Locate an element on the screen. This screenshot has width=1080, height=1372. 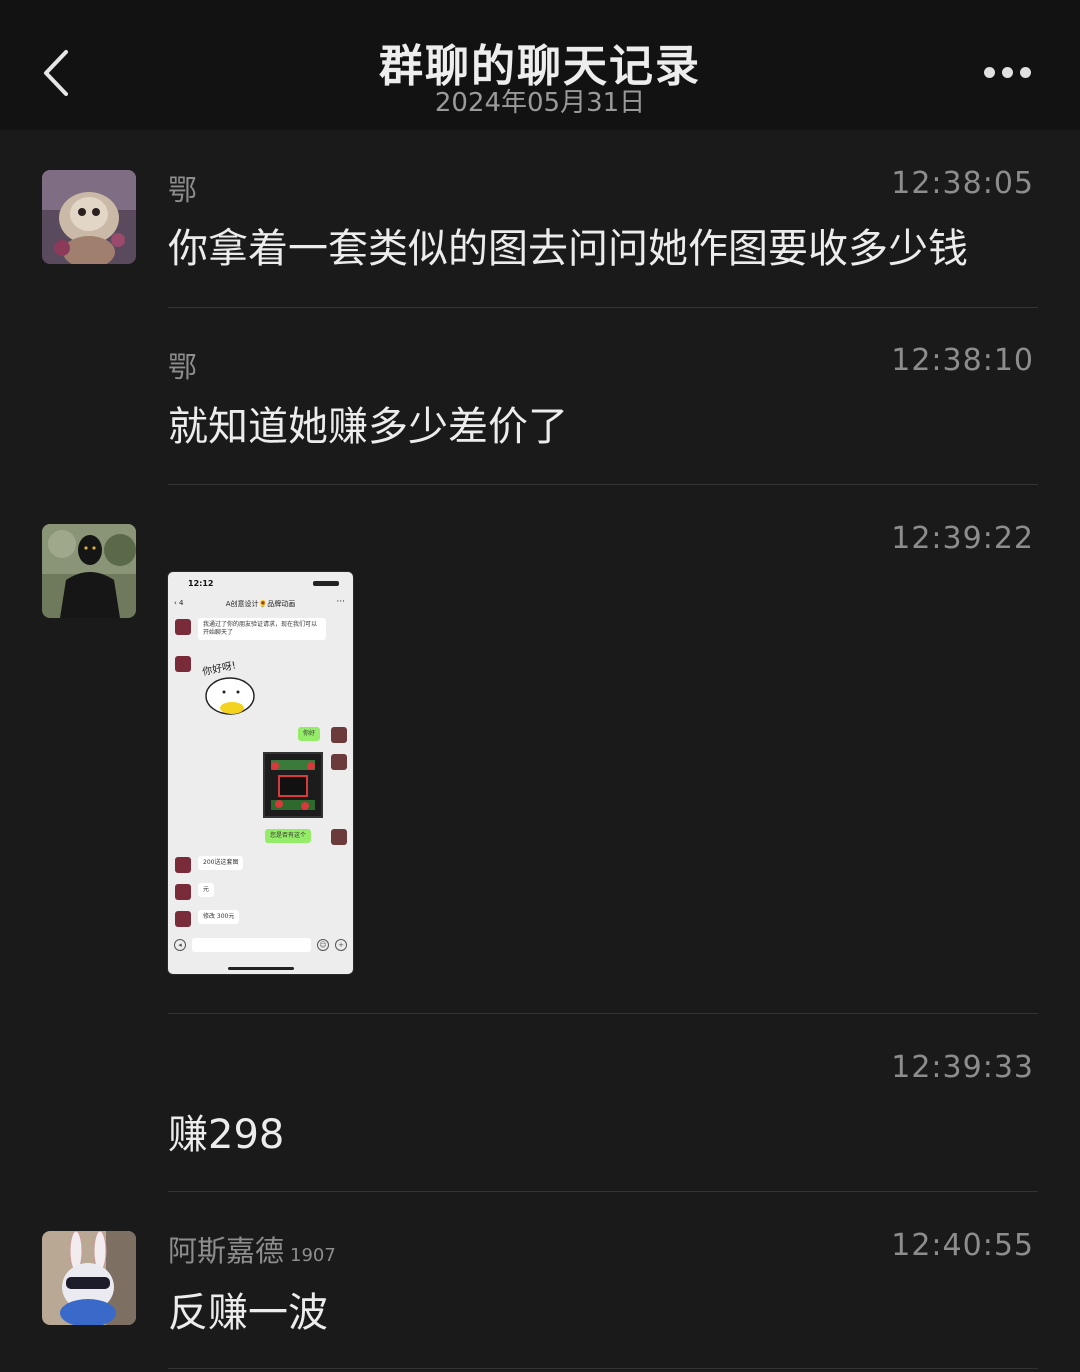
message-time: 12:38:05 is located at coordinates (962, 183).